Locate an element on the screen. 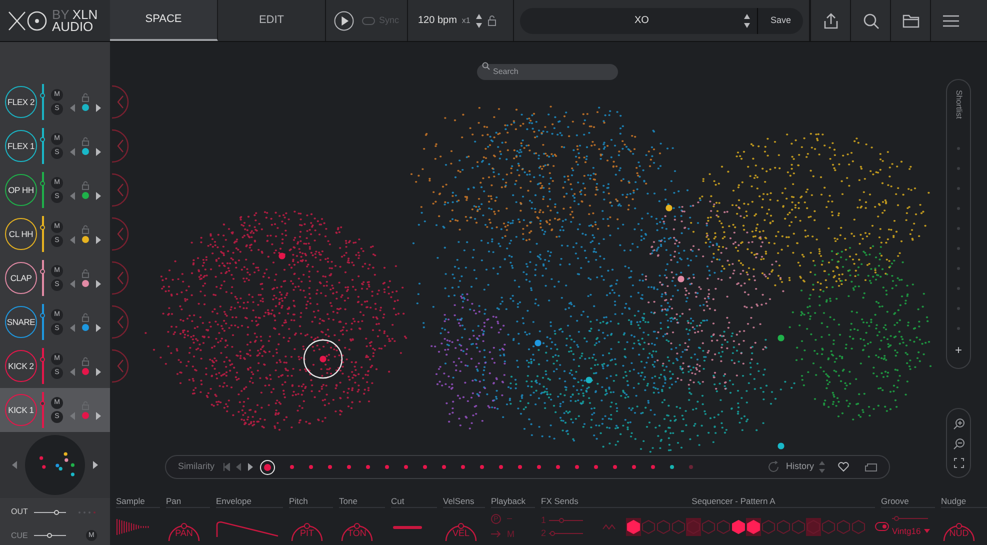 Image resolution: width=987 pixels, height=545 pixels. similarity-label: Similarity is located at coordinates (196, 467).